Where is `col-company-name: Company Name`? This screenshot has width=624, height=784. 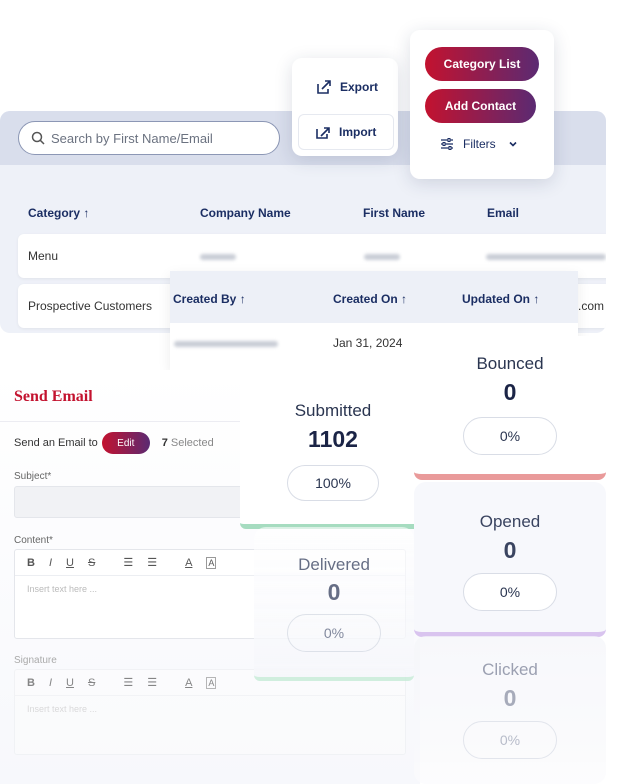
col-company-name: Company Name is located at coordinates (245, 213).